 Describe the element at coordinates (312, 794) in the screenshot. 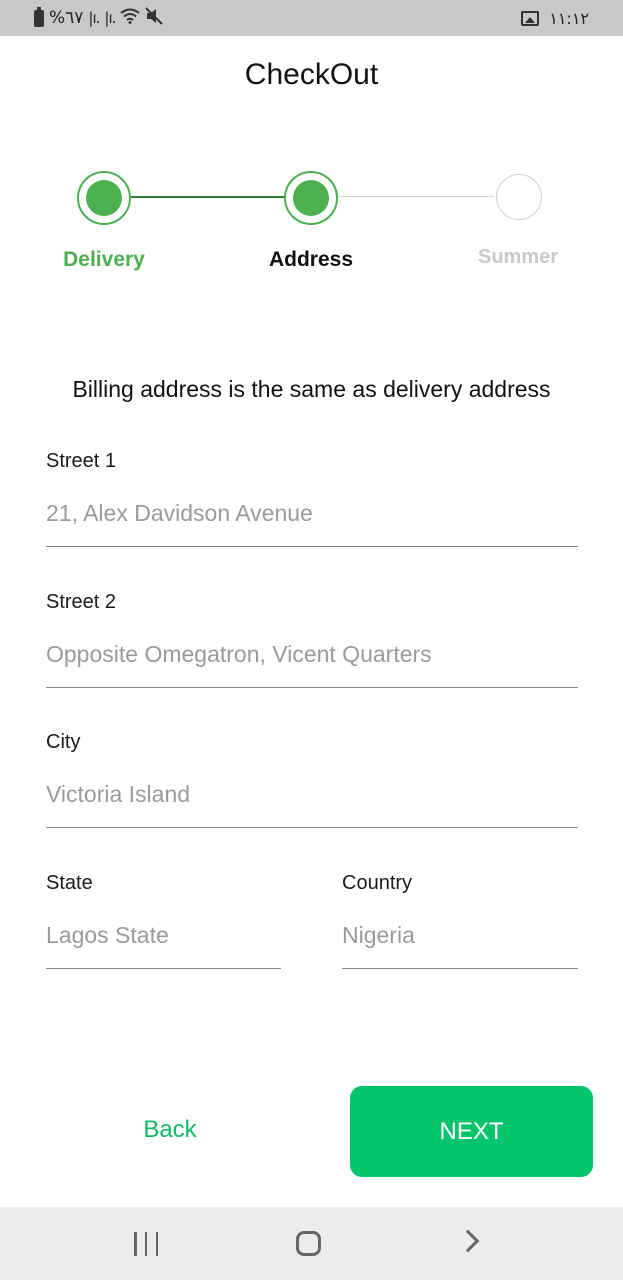

I see `city-input` at that location.